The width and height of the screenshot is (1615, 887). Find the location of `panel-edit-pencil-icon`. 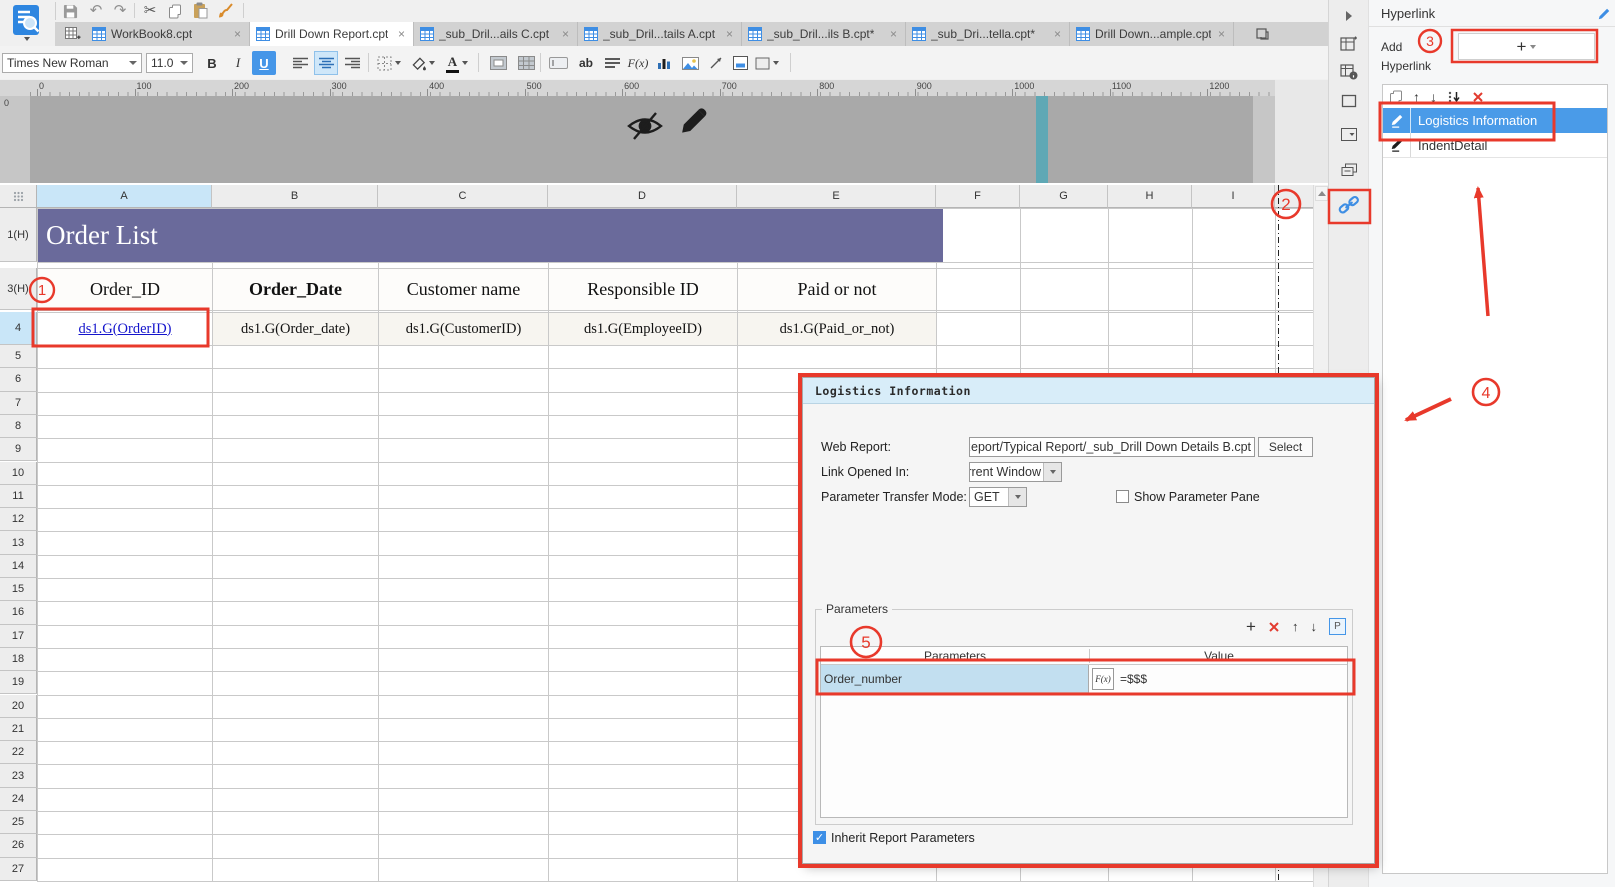

panel-edit-pencil-icon is located at coordinates (1604, 14).